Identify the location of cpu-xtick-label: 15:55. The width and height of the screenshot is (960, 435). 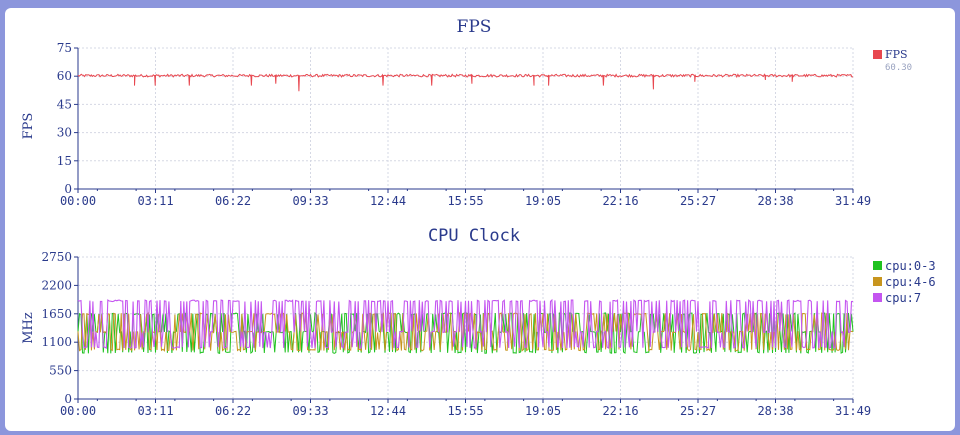
(465, 411).